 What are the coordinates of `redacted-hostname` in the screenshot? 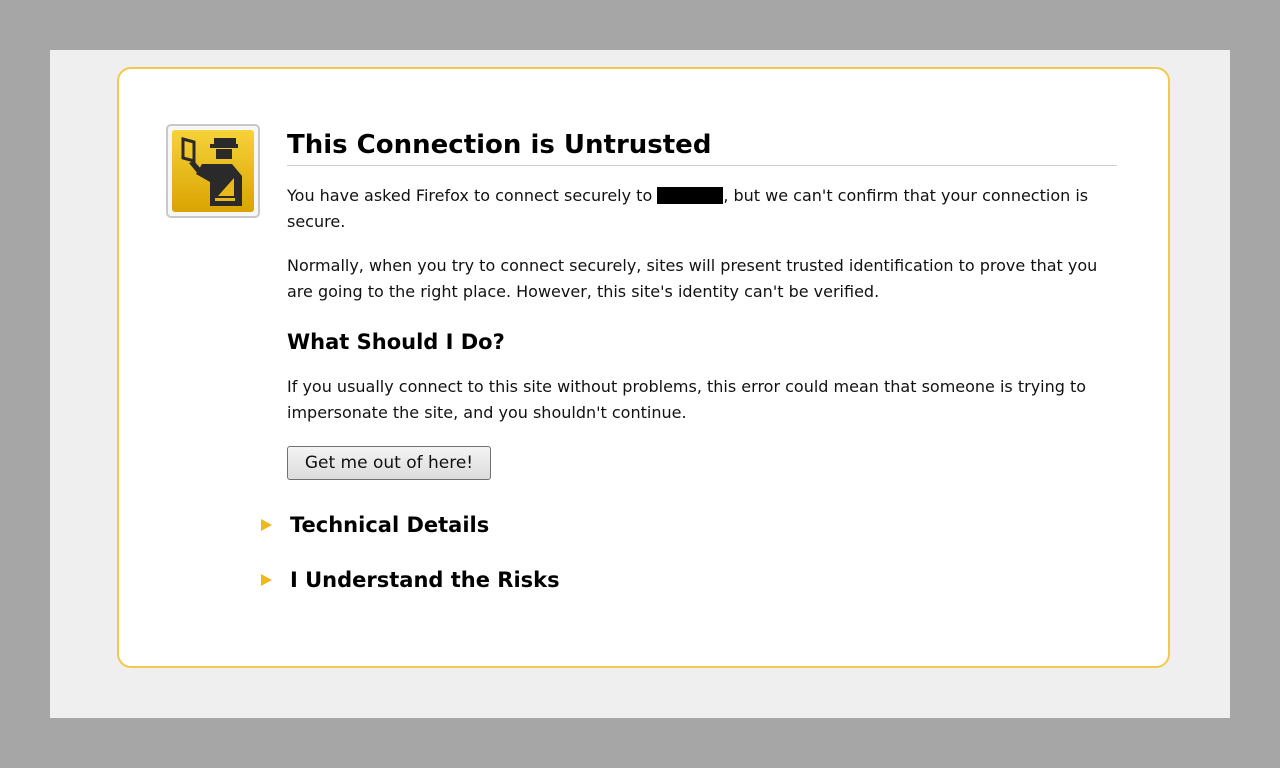 It's located at (690, 195).